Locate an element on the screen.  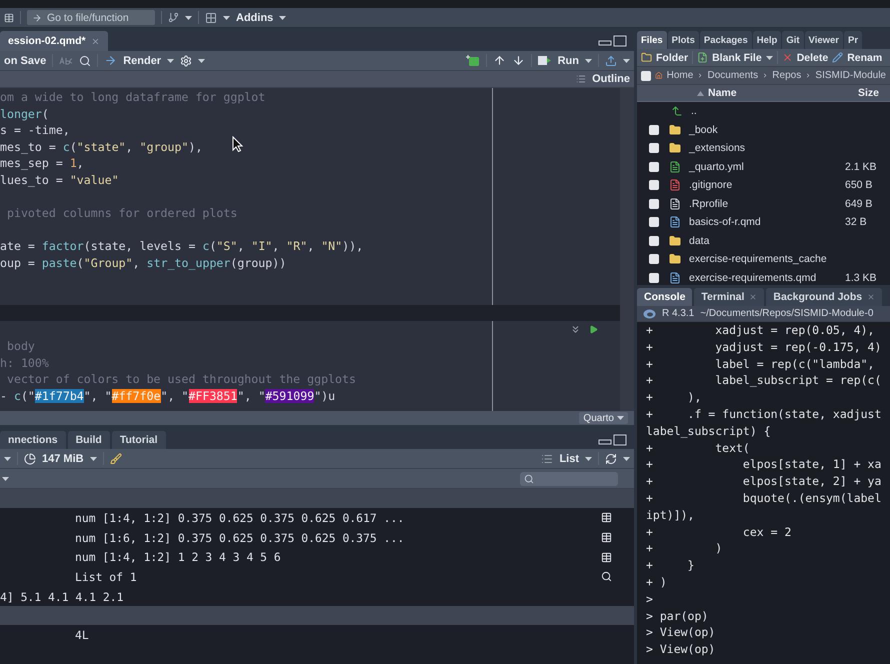
file-name: data is located at coordinates (767, 240).